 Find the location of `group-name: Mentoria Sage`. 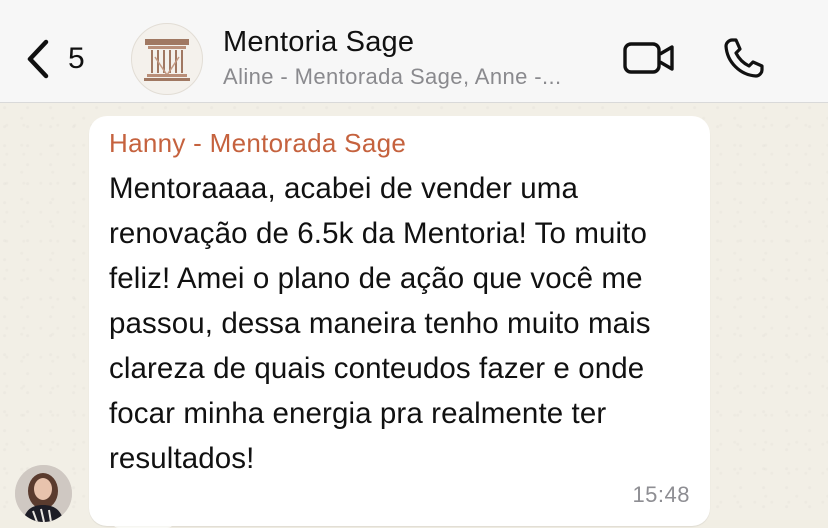

group-name: Mentoria Sage is located at coordinates (318, 42).